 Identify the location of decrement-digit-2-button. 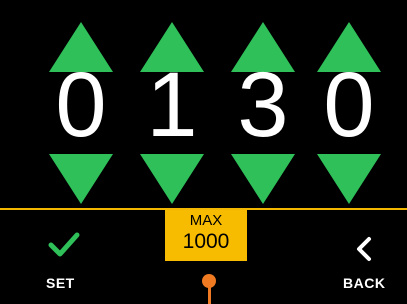
(172, 179).